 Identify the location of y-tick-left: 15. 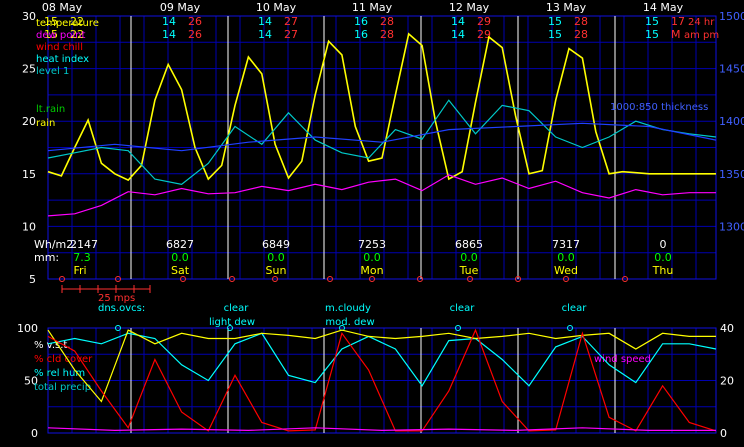
(29, 174).